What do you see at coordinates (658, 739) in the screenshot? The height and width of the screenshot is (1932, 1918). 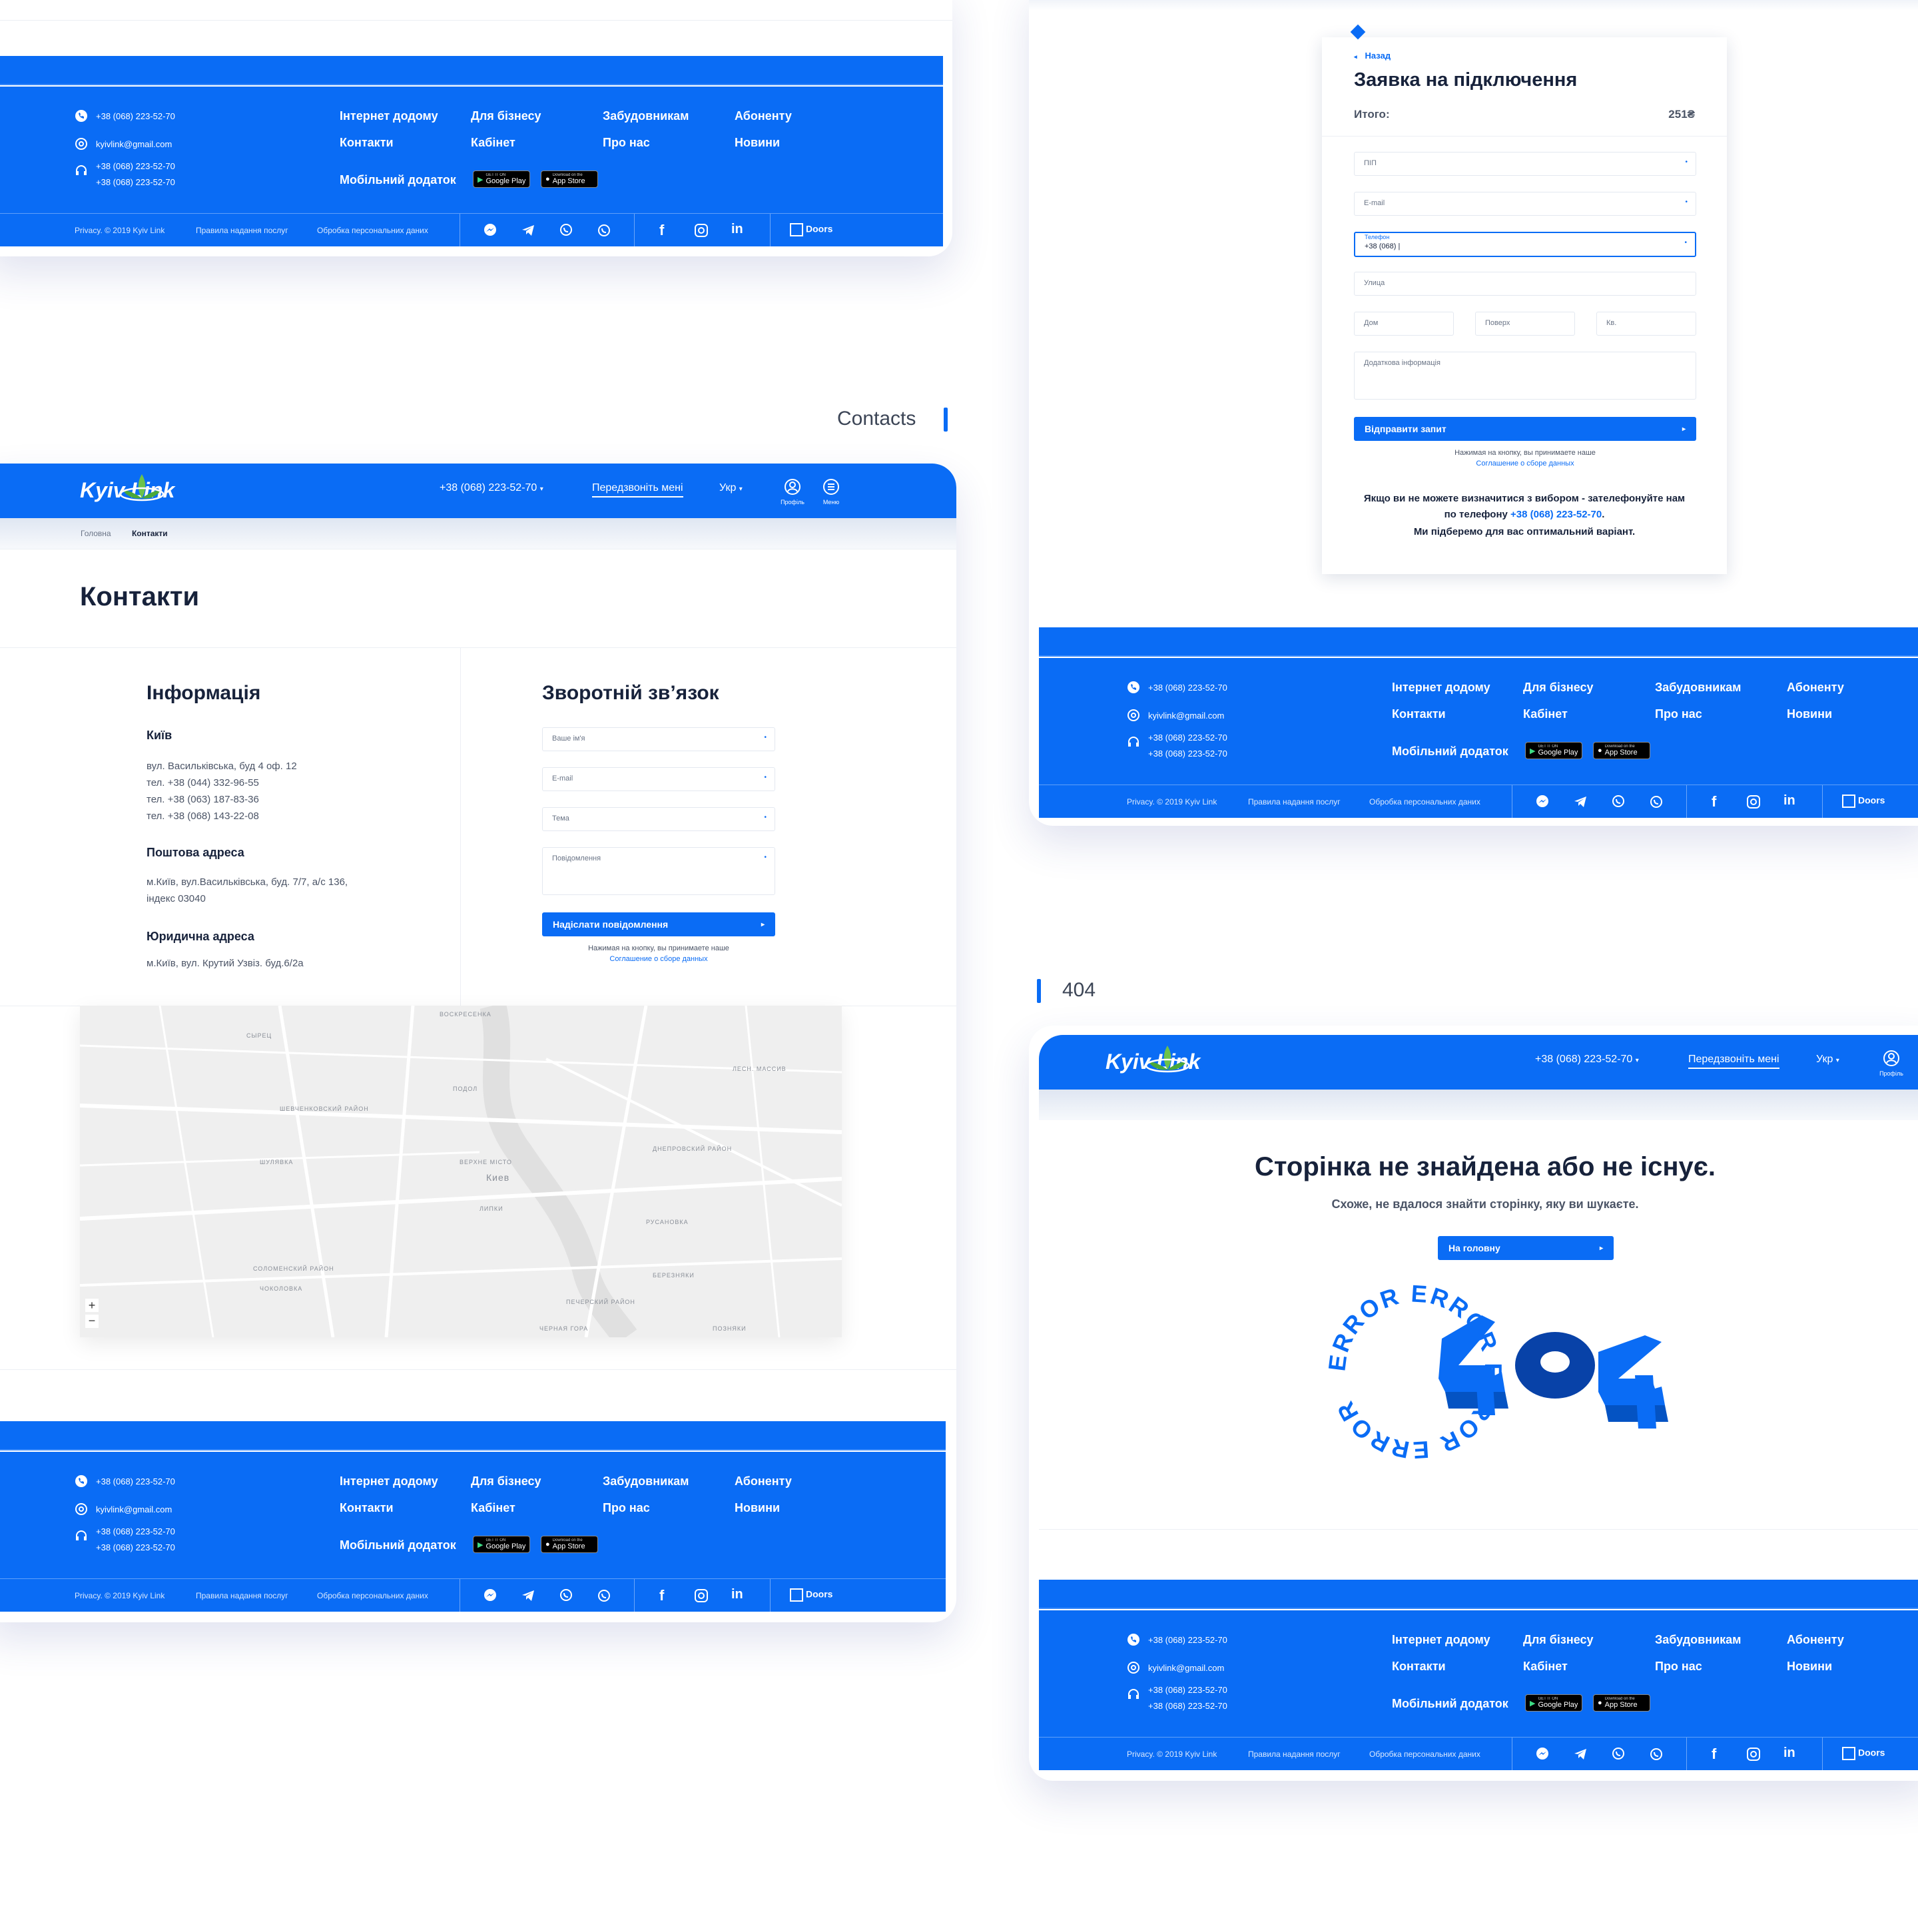 I see `name-field: Ваше ім'я •` at bounding box center [658, 739].